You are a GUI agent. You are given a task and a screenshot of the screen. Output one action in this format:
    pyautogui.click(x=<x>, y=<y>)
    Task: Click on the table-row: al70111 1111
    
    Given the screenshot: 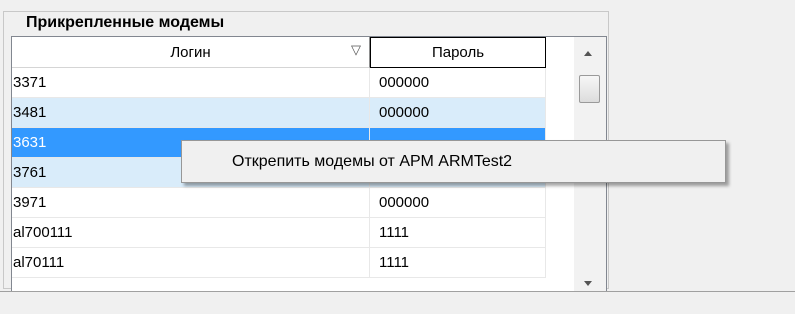 What is the action you would take?
    pyautogui.click(x=279, y=263)
    